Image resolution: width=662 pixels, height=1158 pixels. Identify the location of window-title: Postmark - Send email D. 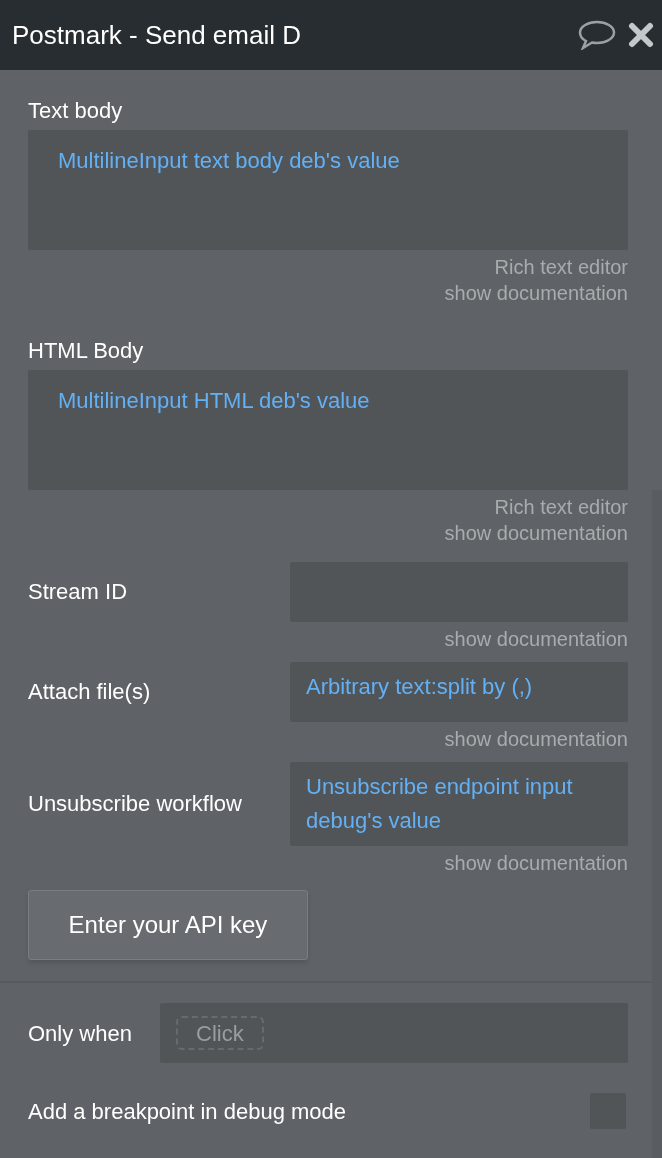
(157, 35).